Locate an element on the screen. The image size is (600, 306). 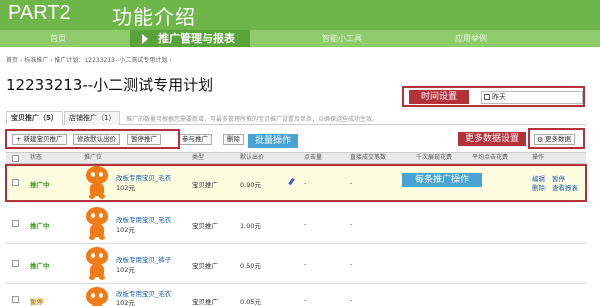
nav-arrow-icon is located at coordinates (145, 39).